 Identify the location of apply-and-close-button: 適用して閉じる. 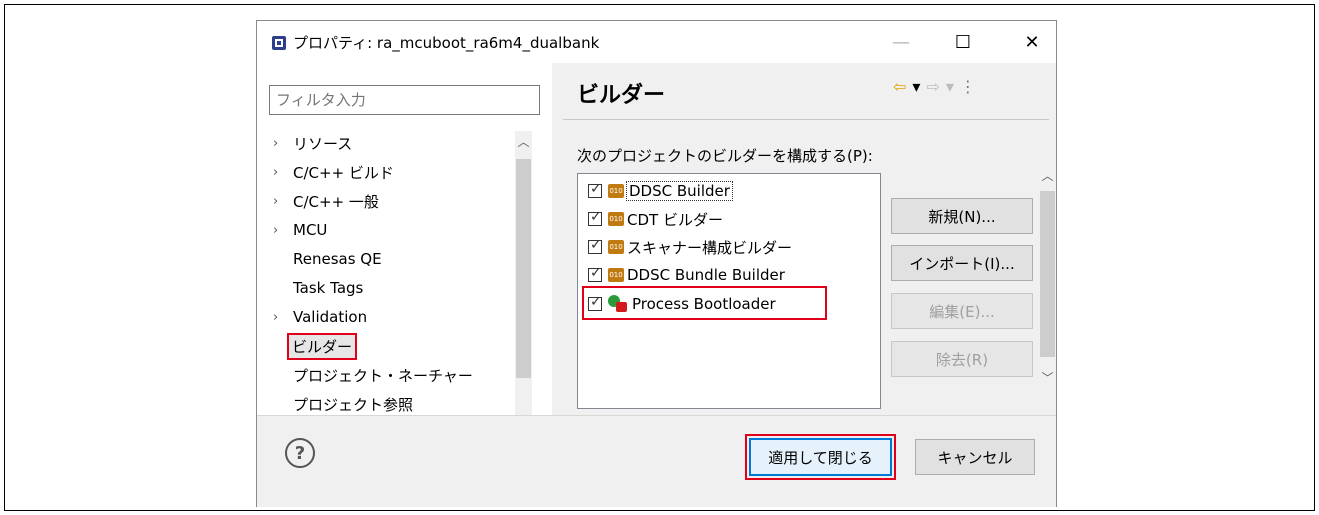
(820, 457).